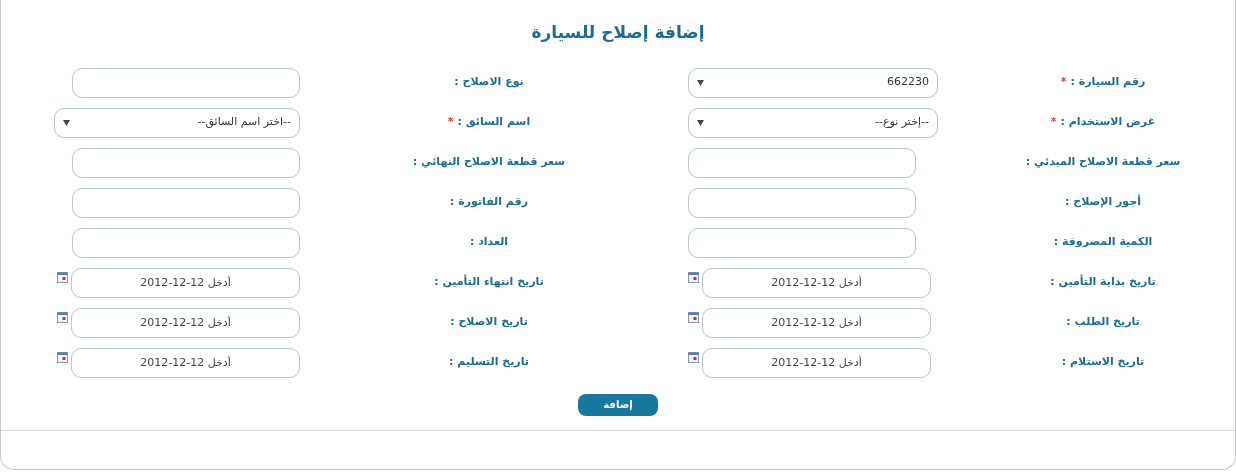  I want to click on field-label: أجور الإصلاح :, so click(1103, 202).